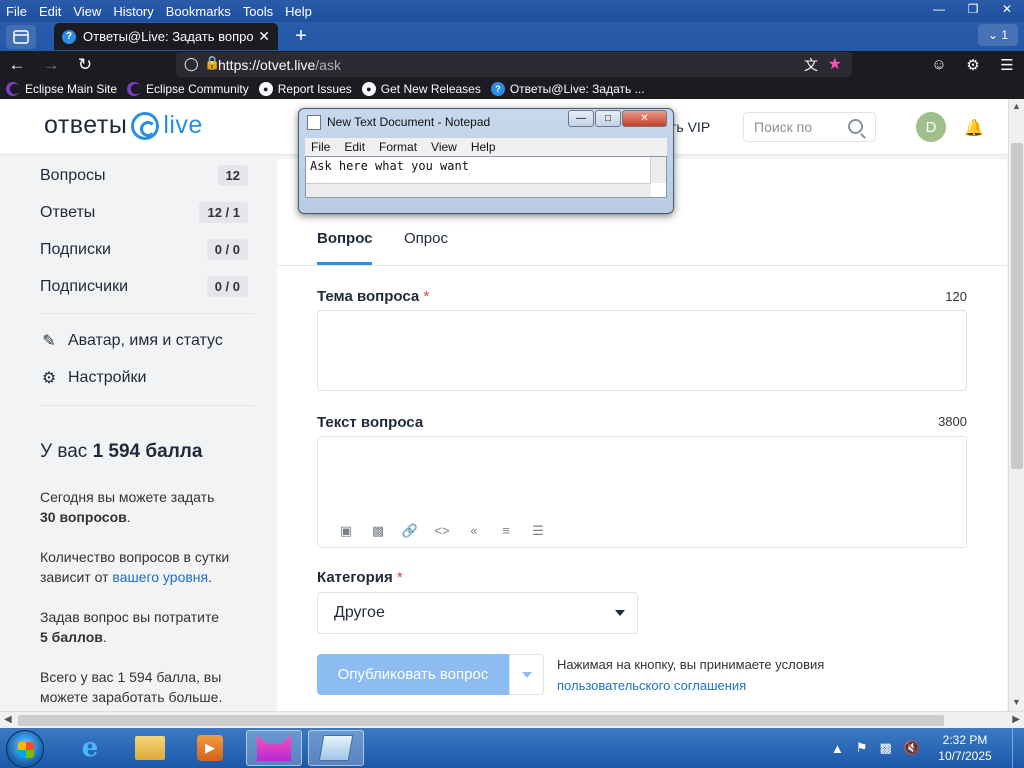 The image size is (1024, 768). I want to click on scroll-right-icon: ▶, so click(1016, 719).